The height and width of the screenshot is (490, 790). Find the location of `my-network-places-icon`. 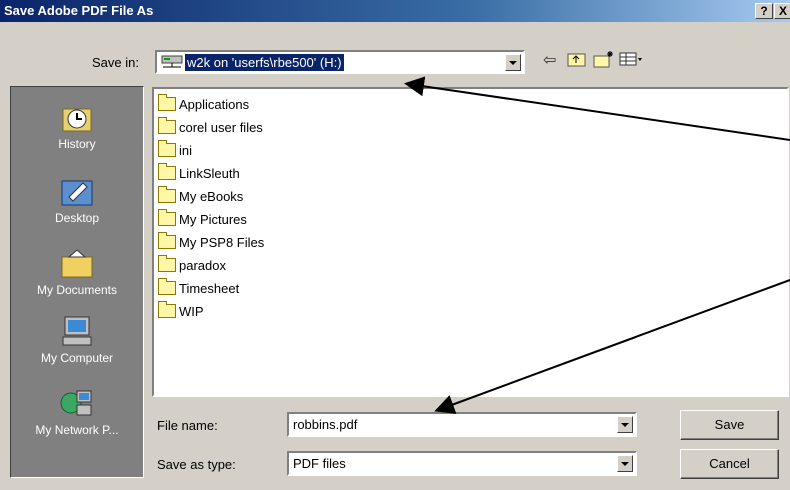

my-network-places-icon is located at coordinates (77, 403).